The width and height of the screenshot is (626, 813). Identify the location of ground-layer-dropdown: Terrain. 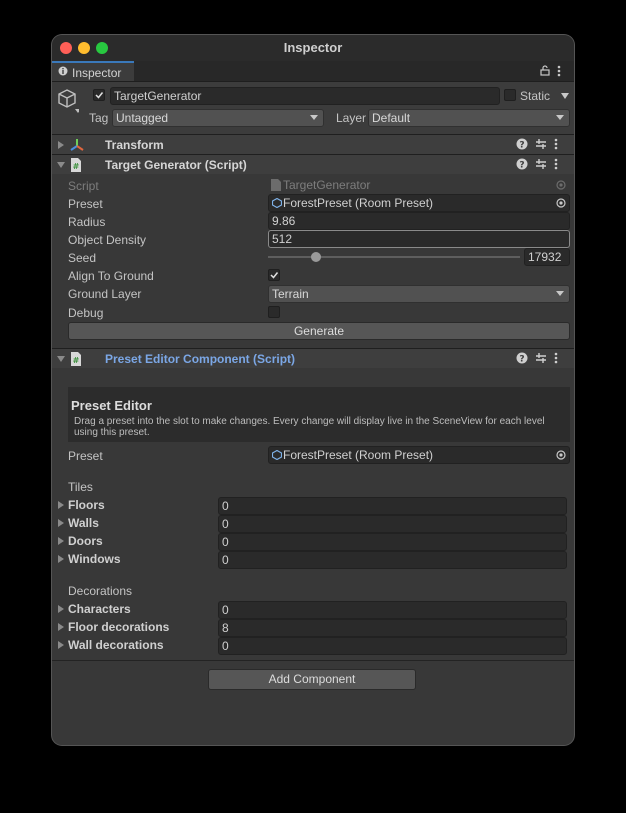
(419, 294).